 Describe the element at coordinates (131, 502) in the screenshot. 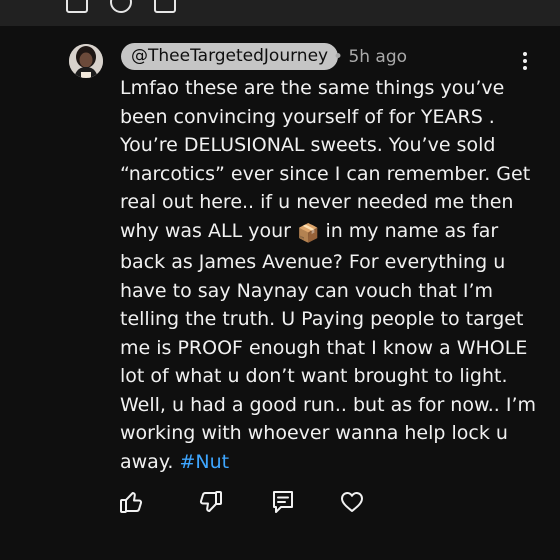

I see `thumbs-up-icon` at that location.